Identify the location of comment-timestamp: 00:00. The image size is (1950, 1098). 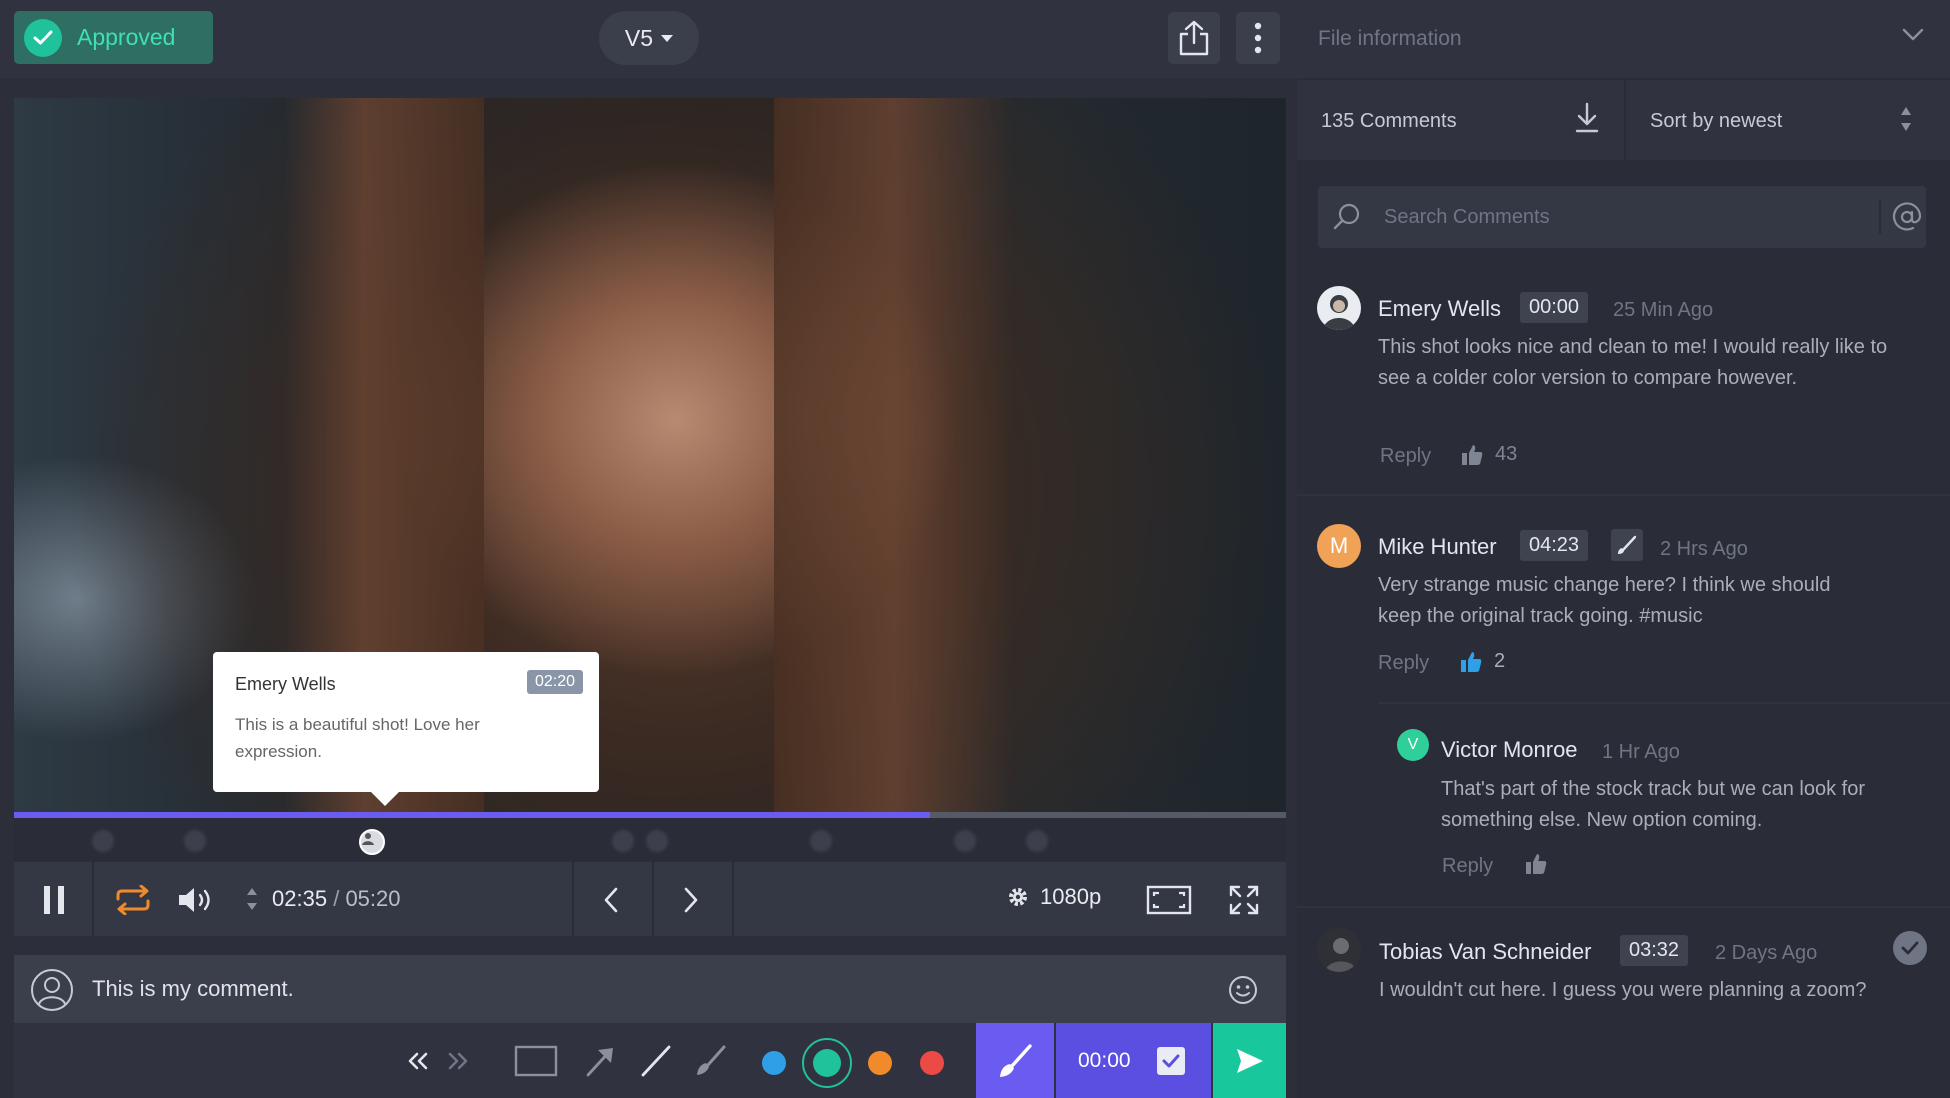
(1554, 307).